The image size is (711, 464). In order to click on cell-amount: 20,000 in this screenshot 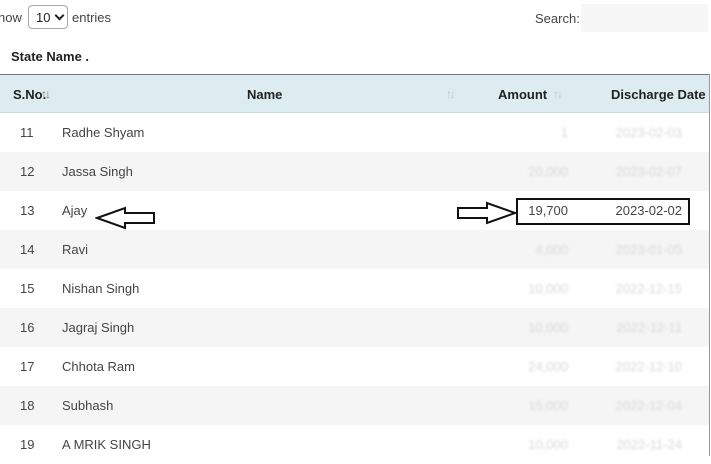, I will do `click(548, 171)`.